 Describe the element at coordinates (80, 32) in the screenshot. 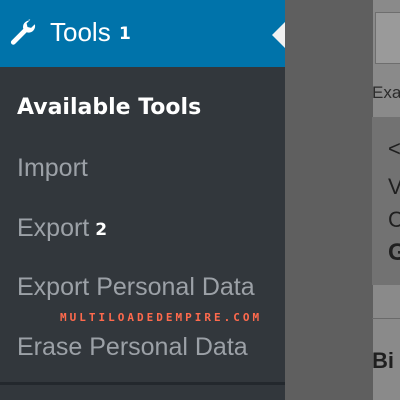

I see `tools-menu-label: Tools` at that location.